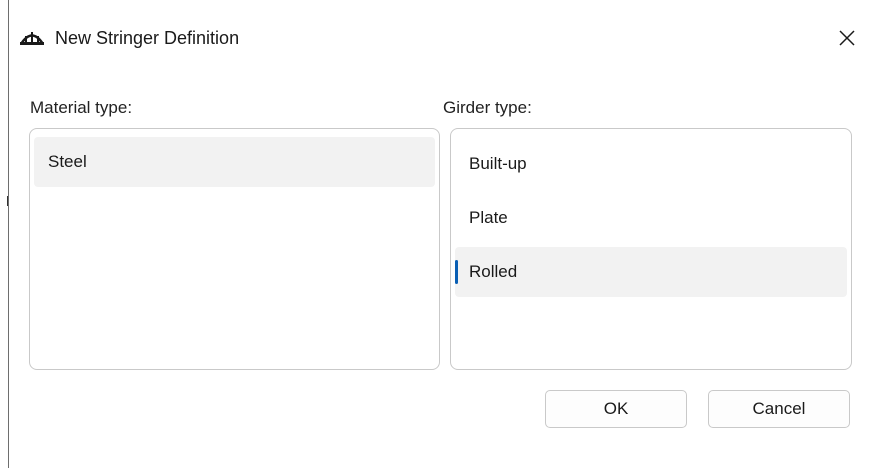 Image resolution: width=869 pixels, height=468 pixels. Describe the element at coordinates (651, 164) in the screenshot. I see `list-item-built-up: Built-up` at that location.